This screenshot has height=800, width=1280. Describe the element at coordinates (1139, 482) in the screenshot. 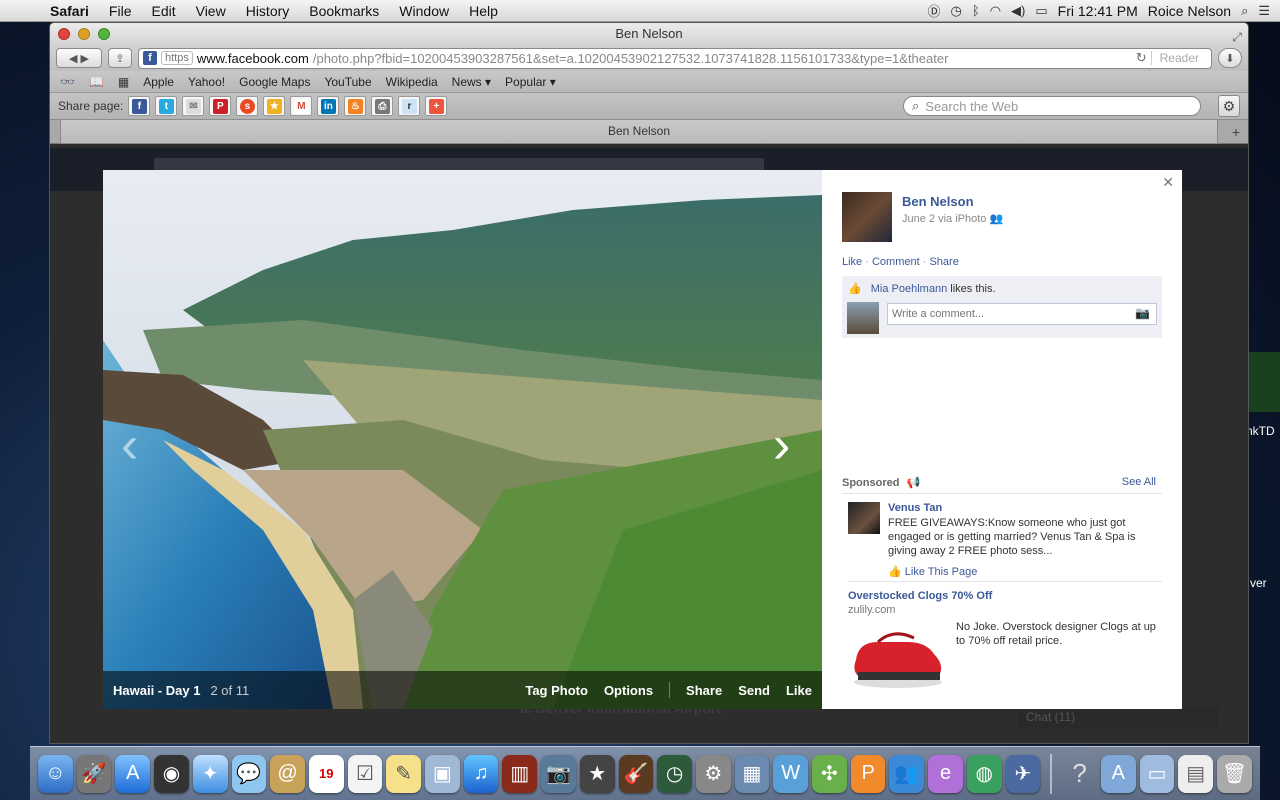

I see `see-all-link: See All` at that location.